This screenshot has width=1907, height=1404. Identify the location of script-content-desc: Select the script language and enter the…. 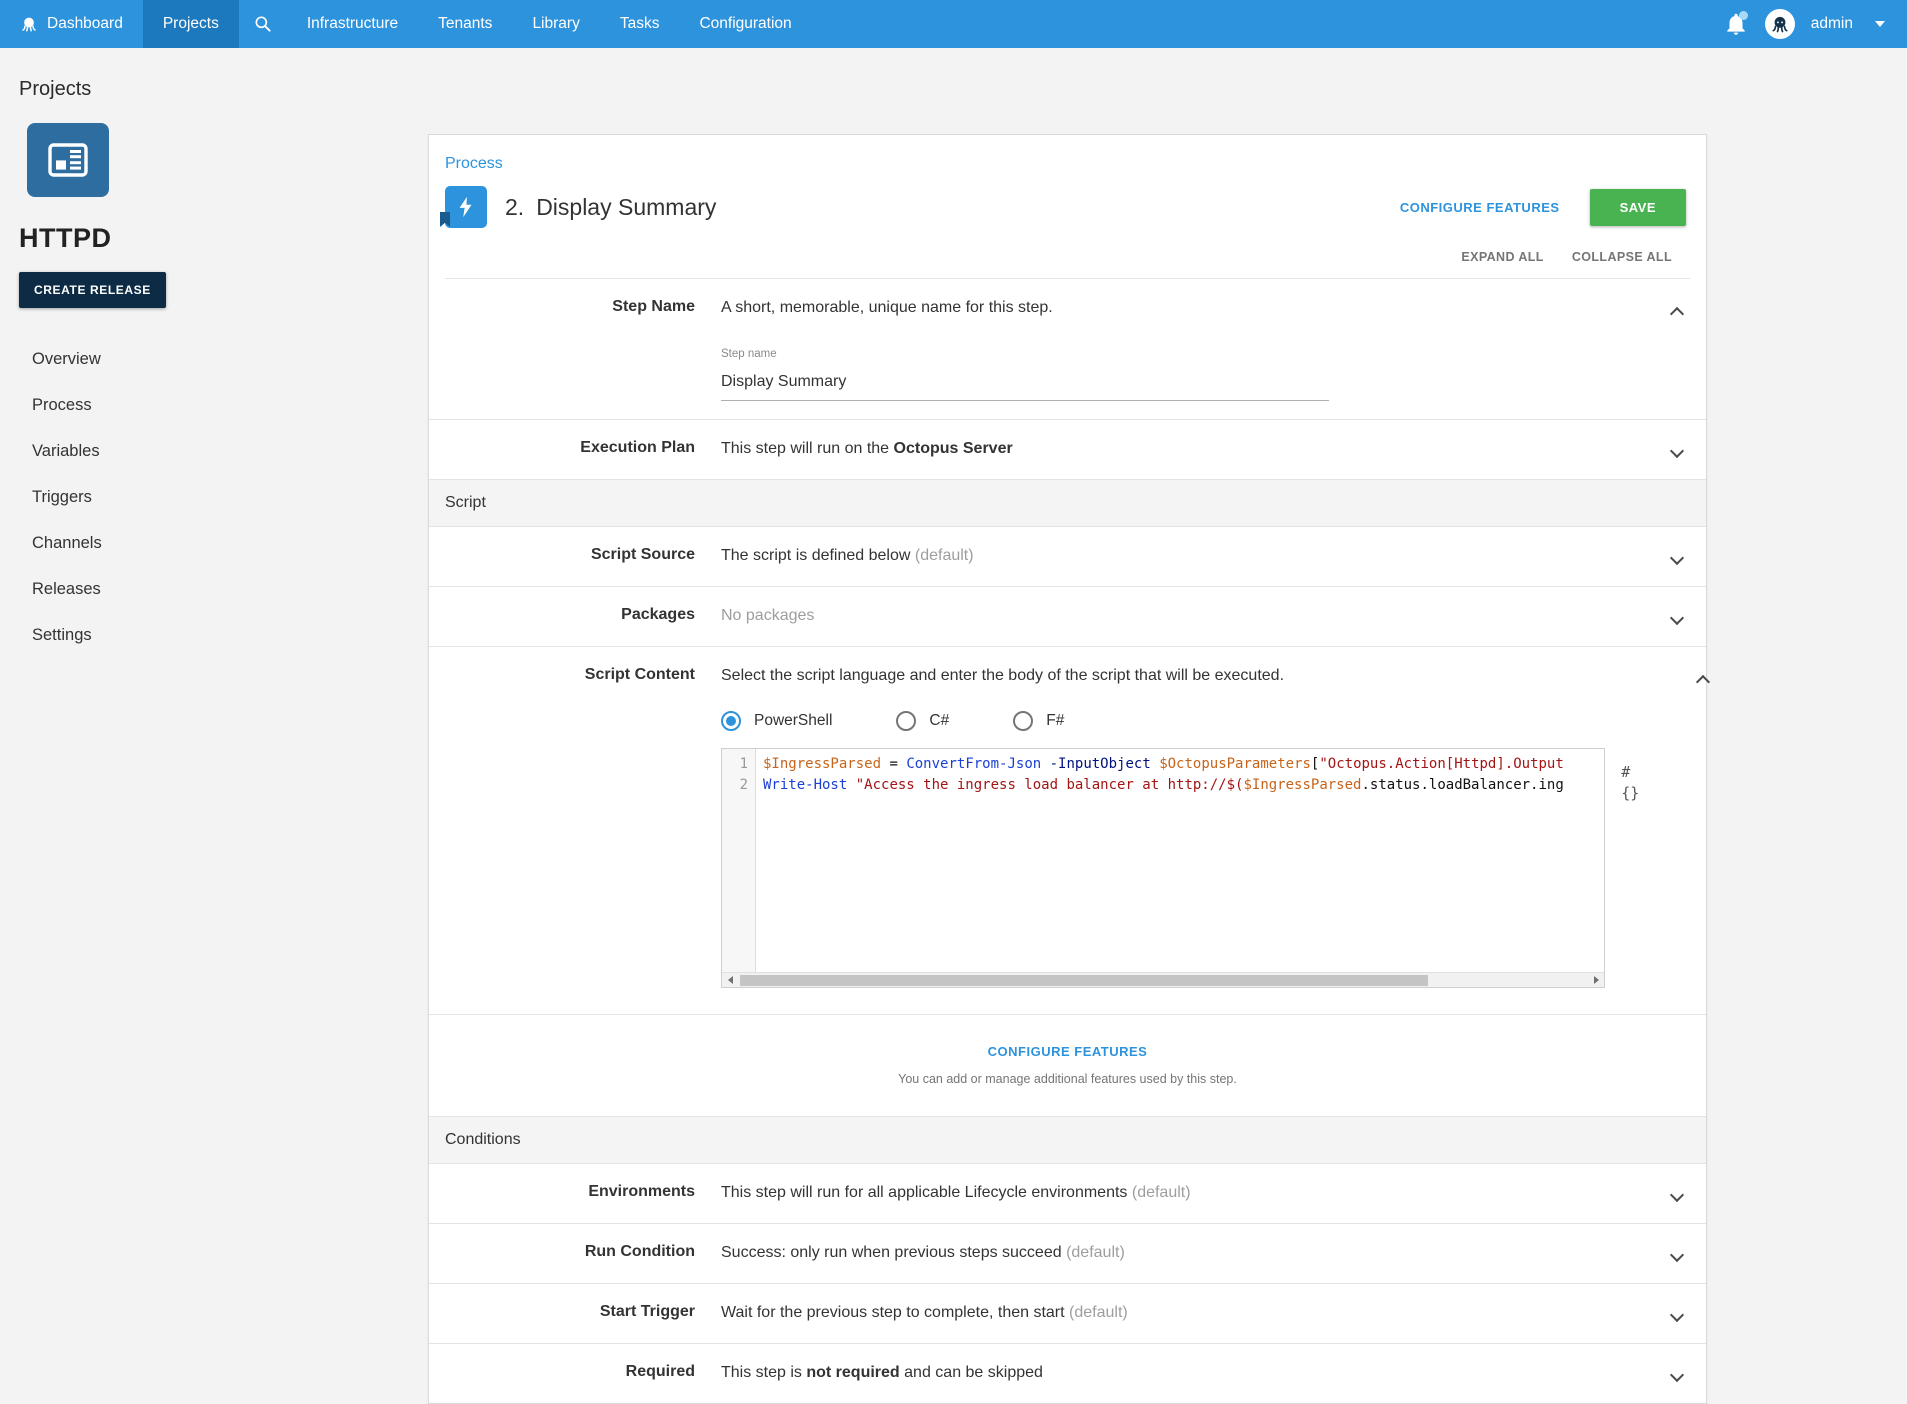
(1003, 675).